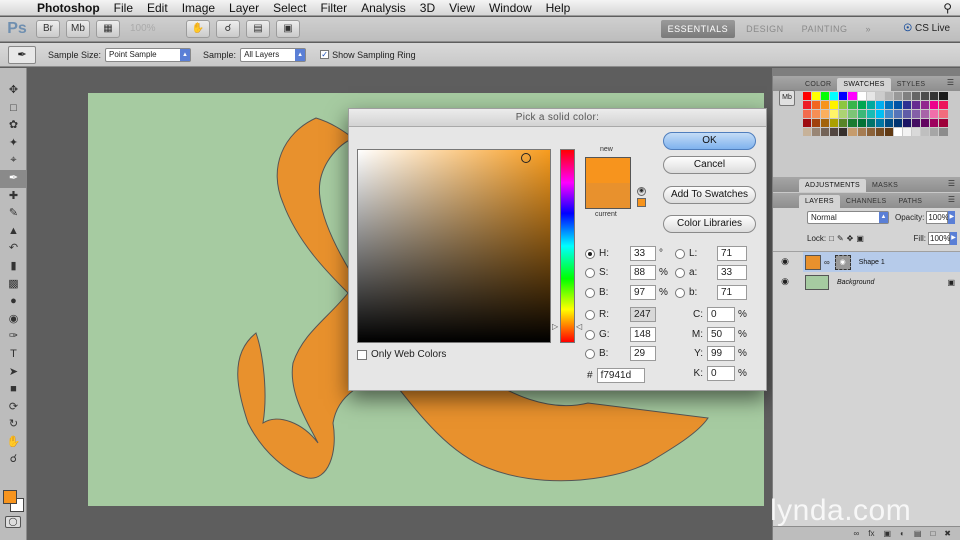 This screenshot has height=540, width=960. I want to click on menu-view: View, so click(462, 8).